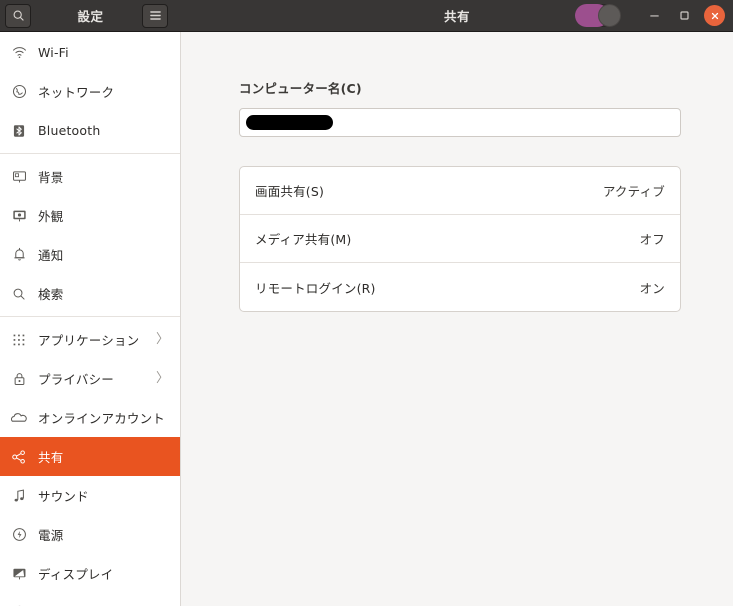 The height and width of the screenshot is (606, 733). Describe the element at coordinates (300, 88) in the screenshot. I see `computer-name-label: コンピューター名(C)` at that location.